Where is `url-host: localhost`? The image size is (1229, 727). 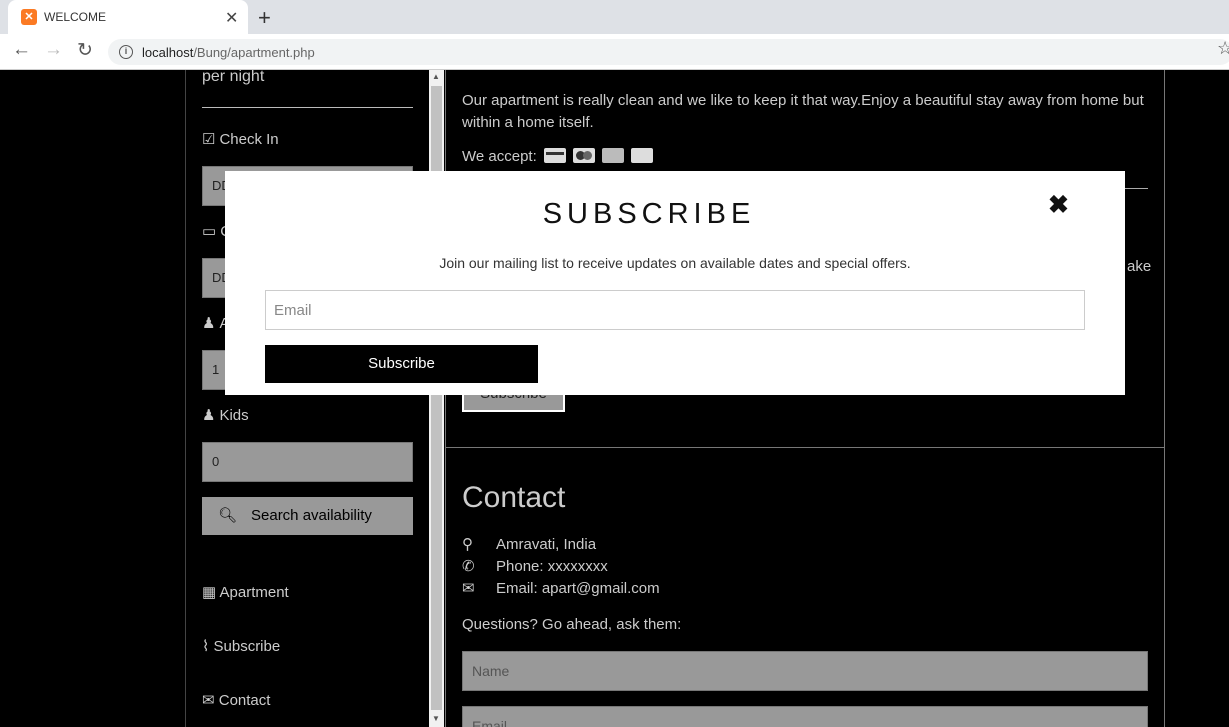
url-host: localhost is located at coordinates (168, 52).